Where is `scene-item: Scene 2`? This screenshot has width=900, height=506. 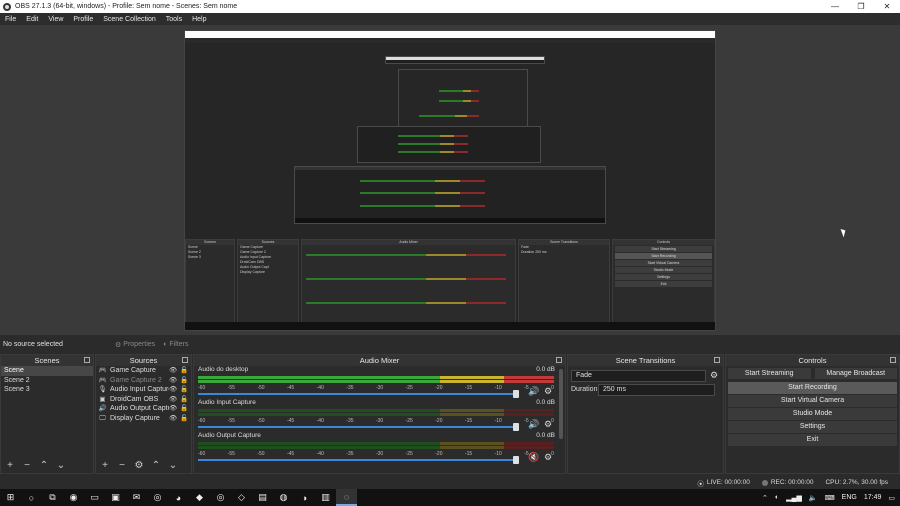
scene-item: Scene 2 is located at coordinates (47, 381).